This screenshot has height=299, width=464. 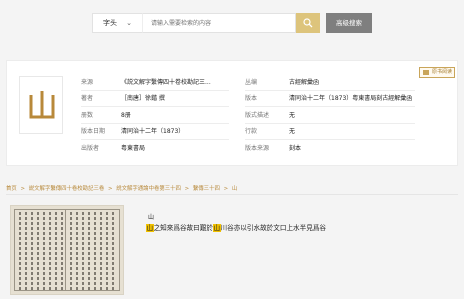 What do you see at coordinates (349, 23) in the screenshot?
I see `advanced-search-button: 高级搜索` at bounding box center [349, 23].